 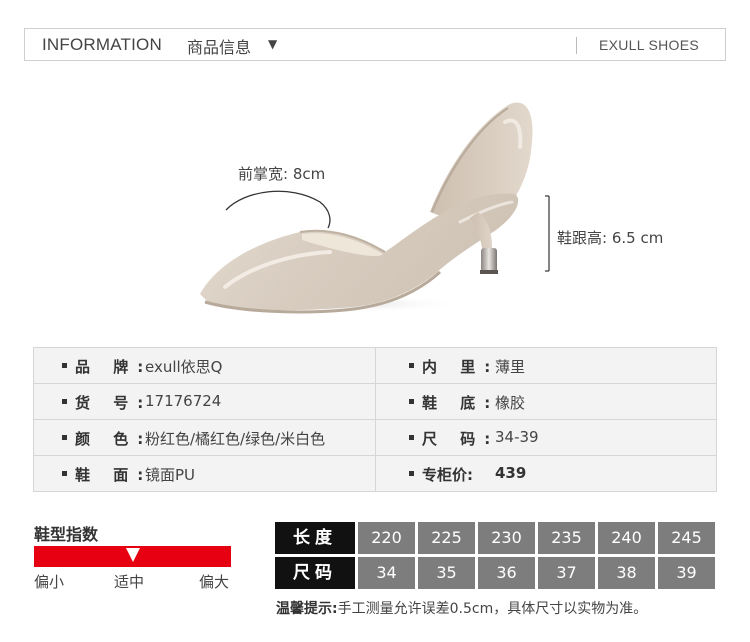 I want to click on info-value: 镜面PU, so click(x=170, y=475).